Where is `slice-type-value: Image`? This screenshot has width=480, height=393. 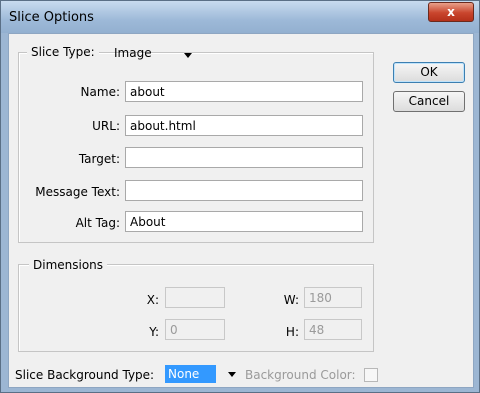
slice-type-value: Image is located at coordinates (133, 53).